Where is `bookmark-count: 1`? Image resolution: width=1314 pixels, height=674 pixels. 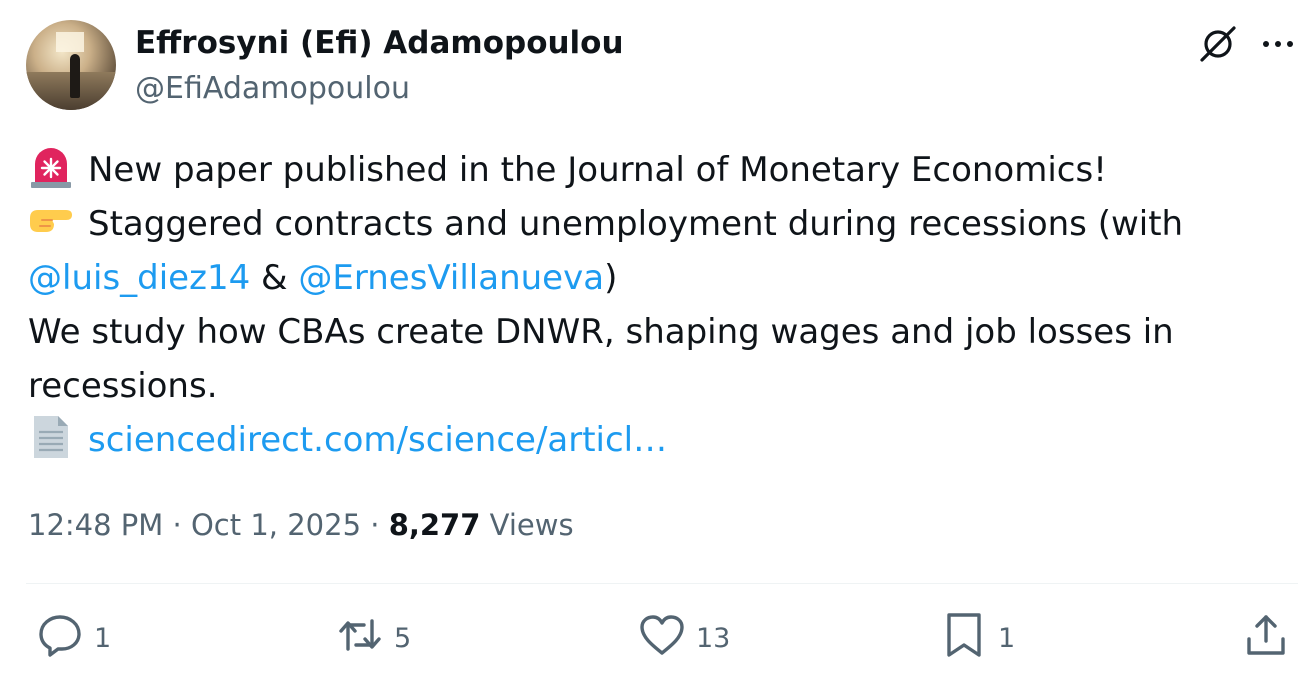
bookmark-count: 1 is located at coordinates (1007, 638).